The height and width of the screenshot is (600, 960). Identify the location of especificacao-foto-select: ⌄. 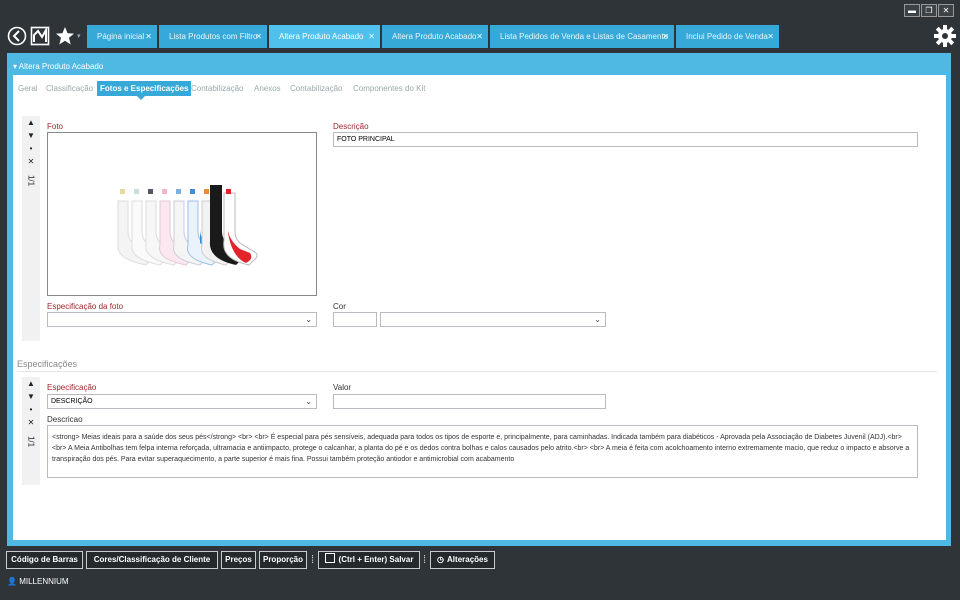
(182, 319).